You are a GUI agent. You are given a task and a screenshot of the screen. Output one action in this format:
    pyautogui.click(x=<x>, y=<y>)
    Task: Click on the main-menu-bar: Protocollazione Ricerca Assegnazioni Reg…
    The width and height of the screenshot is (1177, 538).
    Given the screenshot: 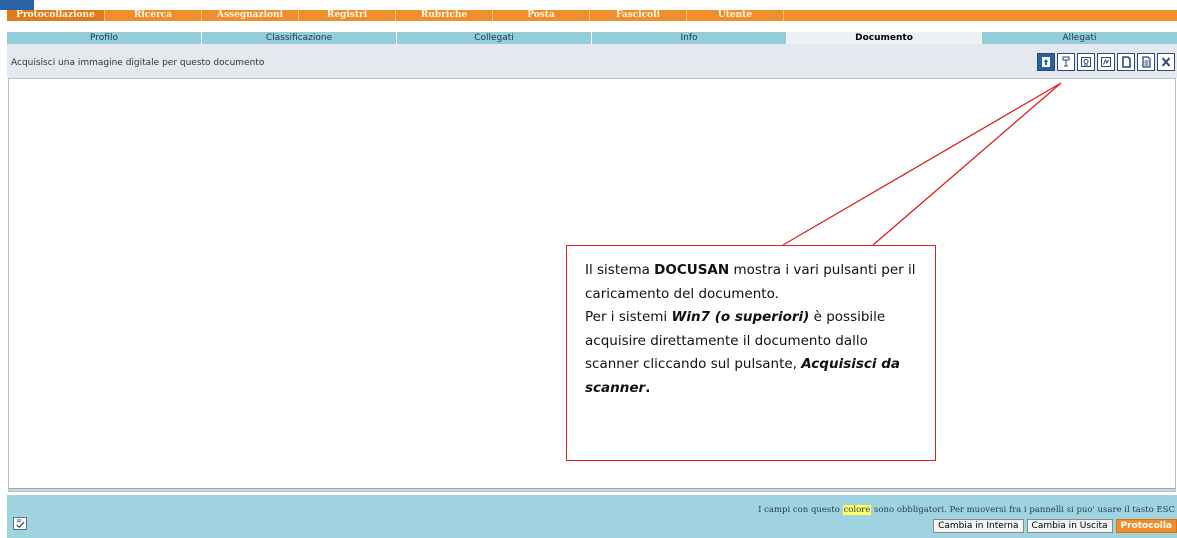 What is the action you would take?
    pyautogui.click(x=592, y=15)
    